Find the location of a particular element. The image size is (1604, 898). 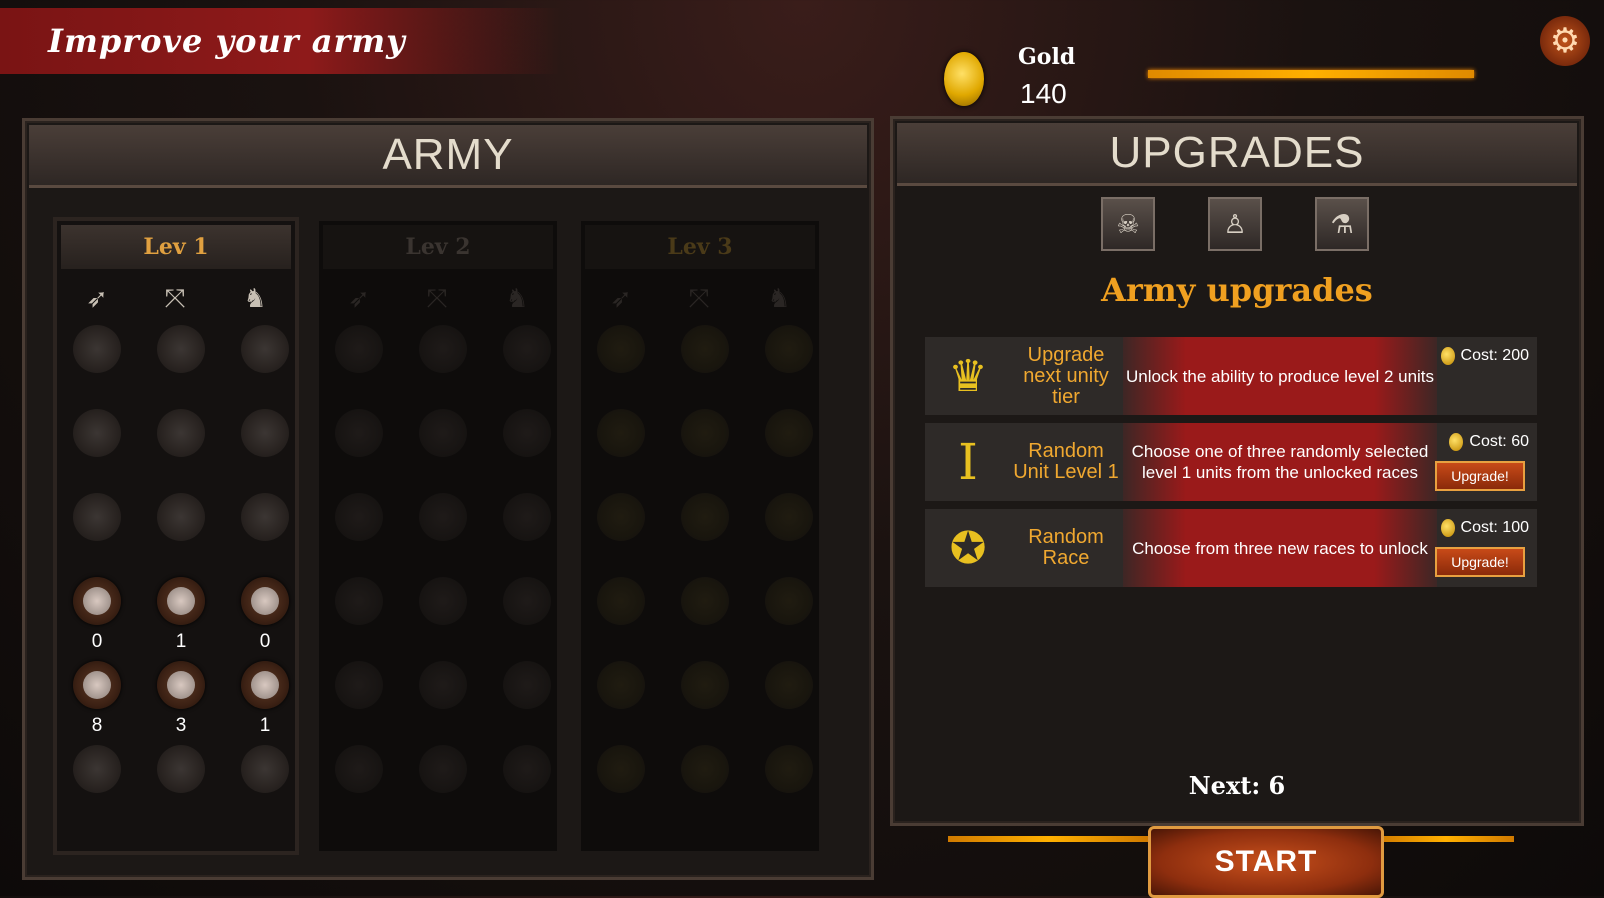

unit-count: 1 is located at coordinates (265, 725).